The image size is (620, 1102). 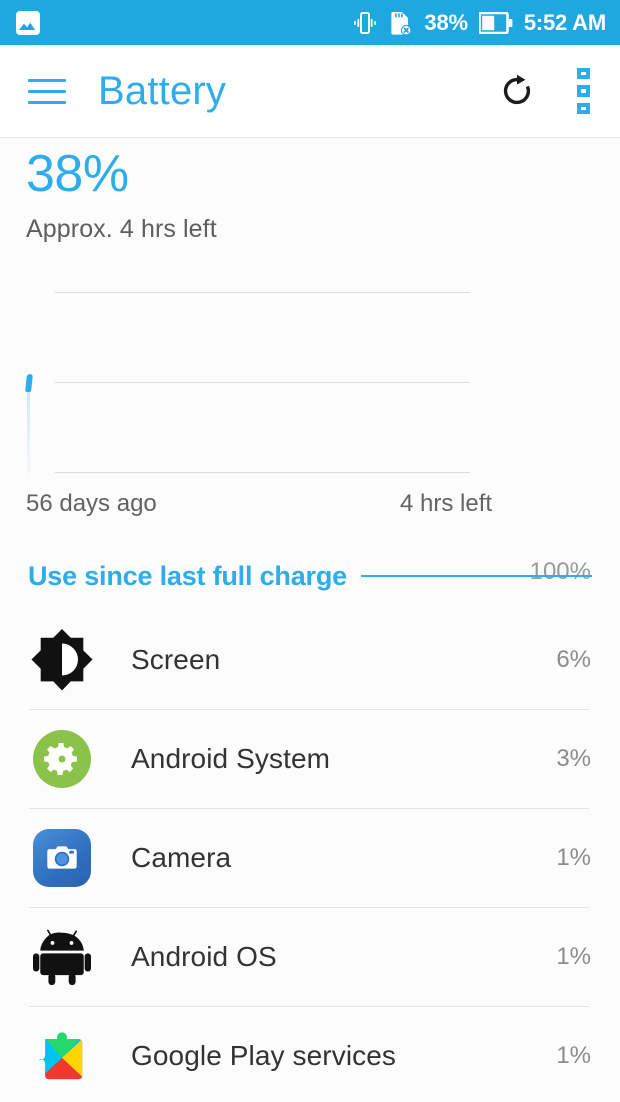 I want to click on table-row: Screen 6%, so click(x=310, y=659).